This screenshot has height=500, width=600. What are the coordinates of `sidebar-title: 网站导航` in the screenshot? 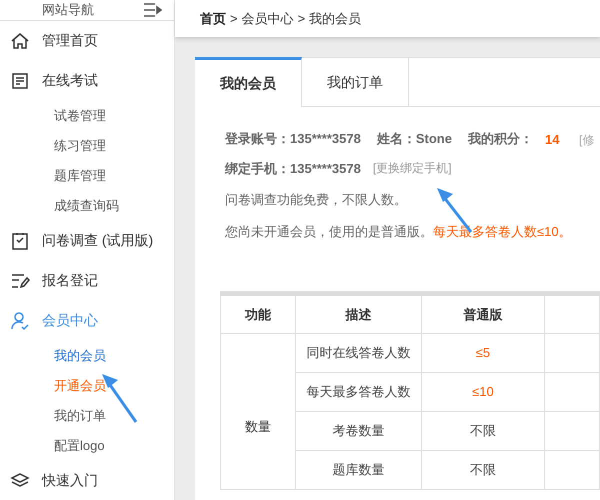 It's located at (68, 10).